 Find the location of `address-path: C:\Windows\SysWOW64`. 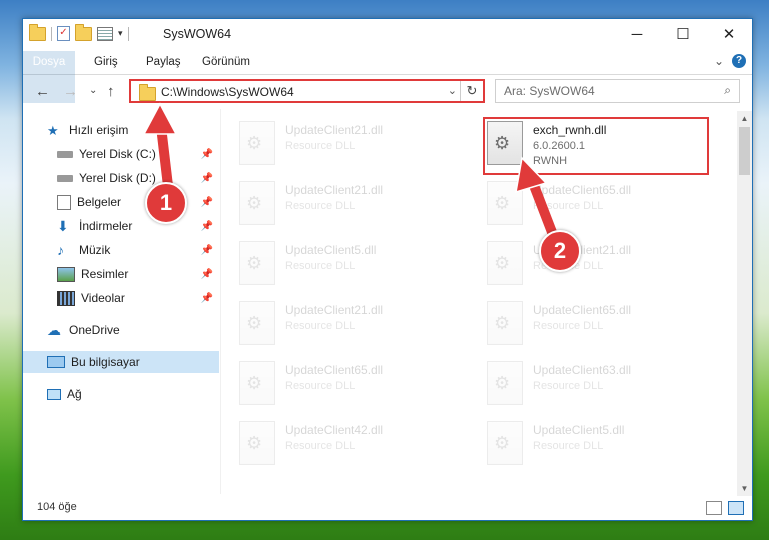

address-path: C:\Windows\SysWOW64 is located at coordinates (227, 92).